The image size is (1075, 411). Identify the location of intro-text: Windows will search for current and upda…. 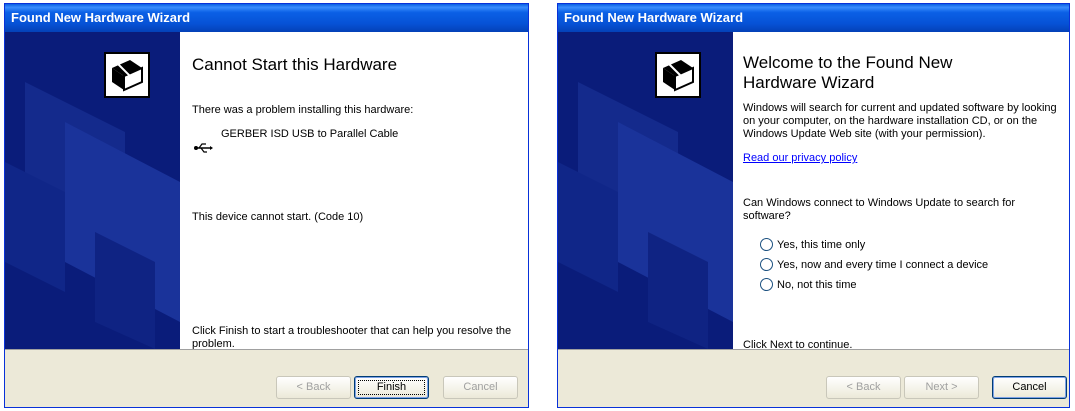
(900, 121).